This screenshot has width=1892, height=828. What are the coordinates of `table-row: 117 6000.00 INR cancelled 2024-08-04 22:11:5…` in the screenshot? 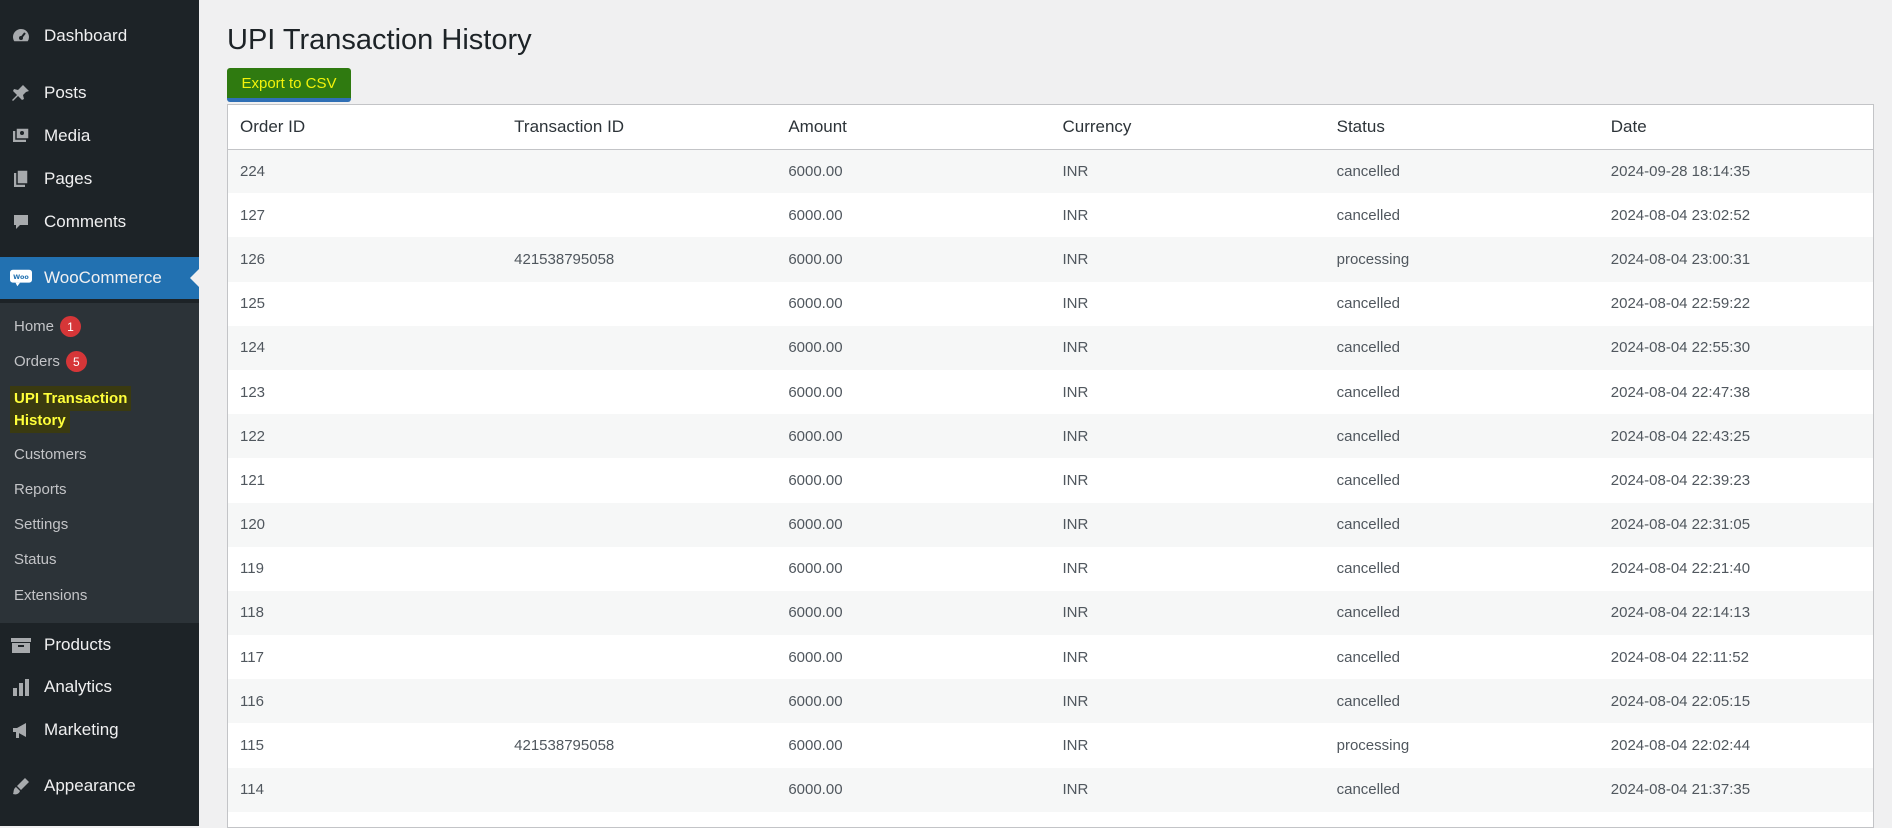 It's located at (1050, 657).